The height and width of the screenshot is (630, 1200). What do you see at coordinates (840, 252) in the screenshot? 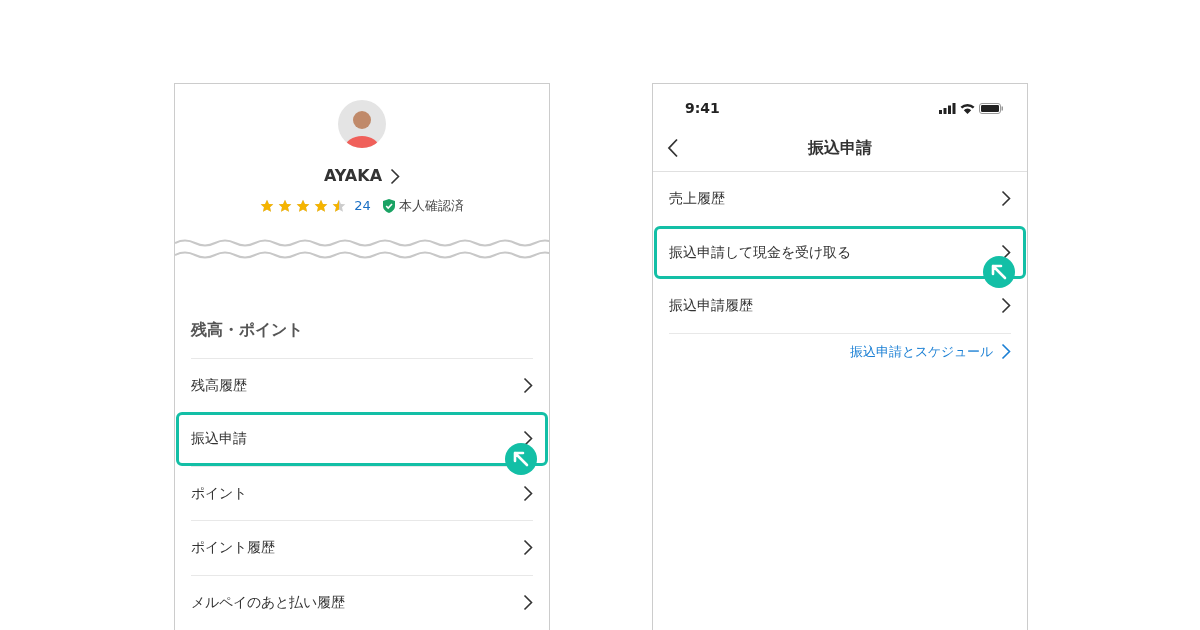
I see `menu-item: 振込申請して現金を受け取る` at bounding box center [840, 252].